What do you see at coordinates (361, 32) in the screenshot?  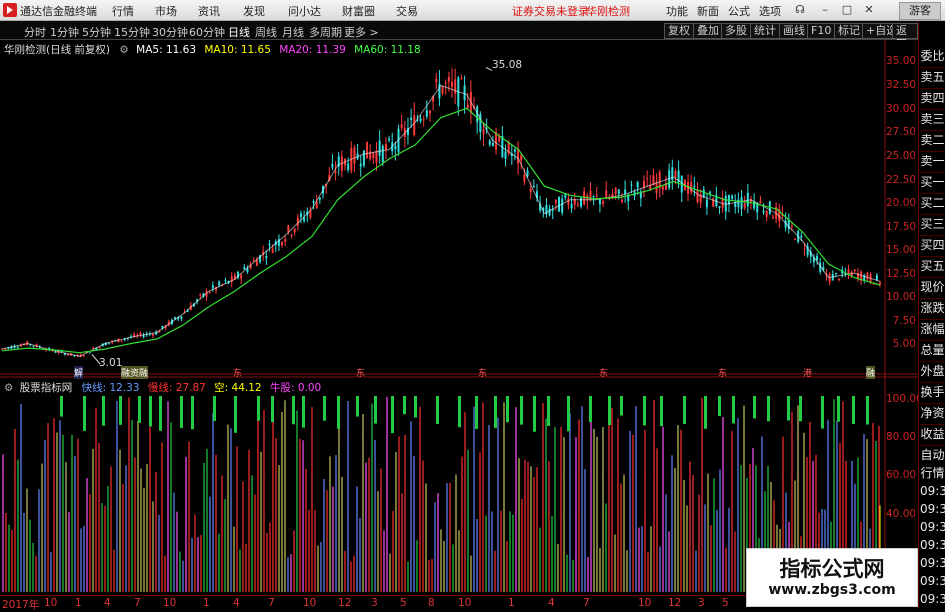 I see `tab-more: 更多 >` at bounding box center [361, 32].